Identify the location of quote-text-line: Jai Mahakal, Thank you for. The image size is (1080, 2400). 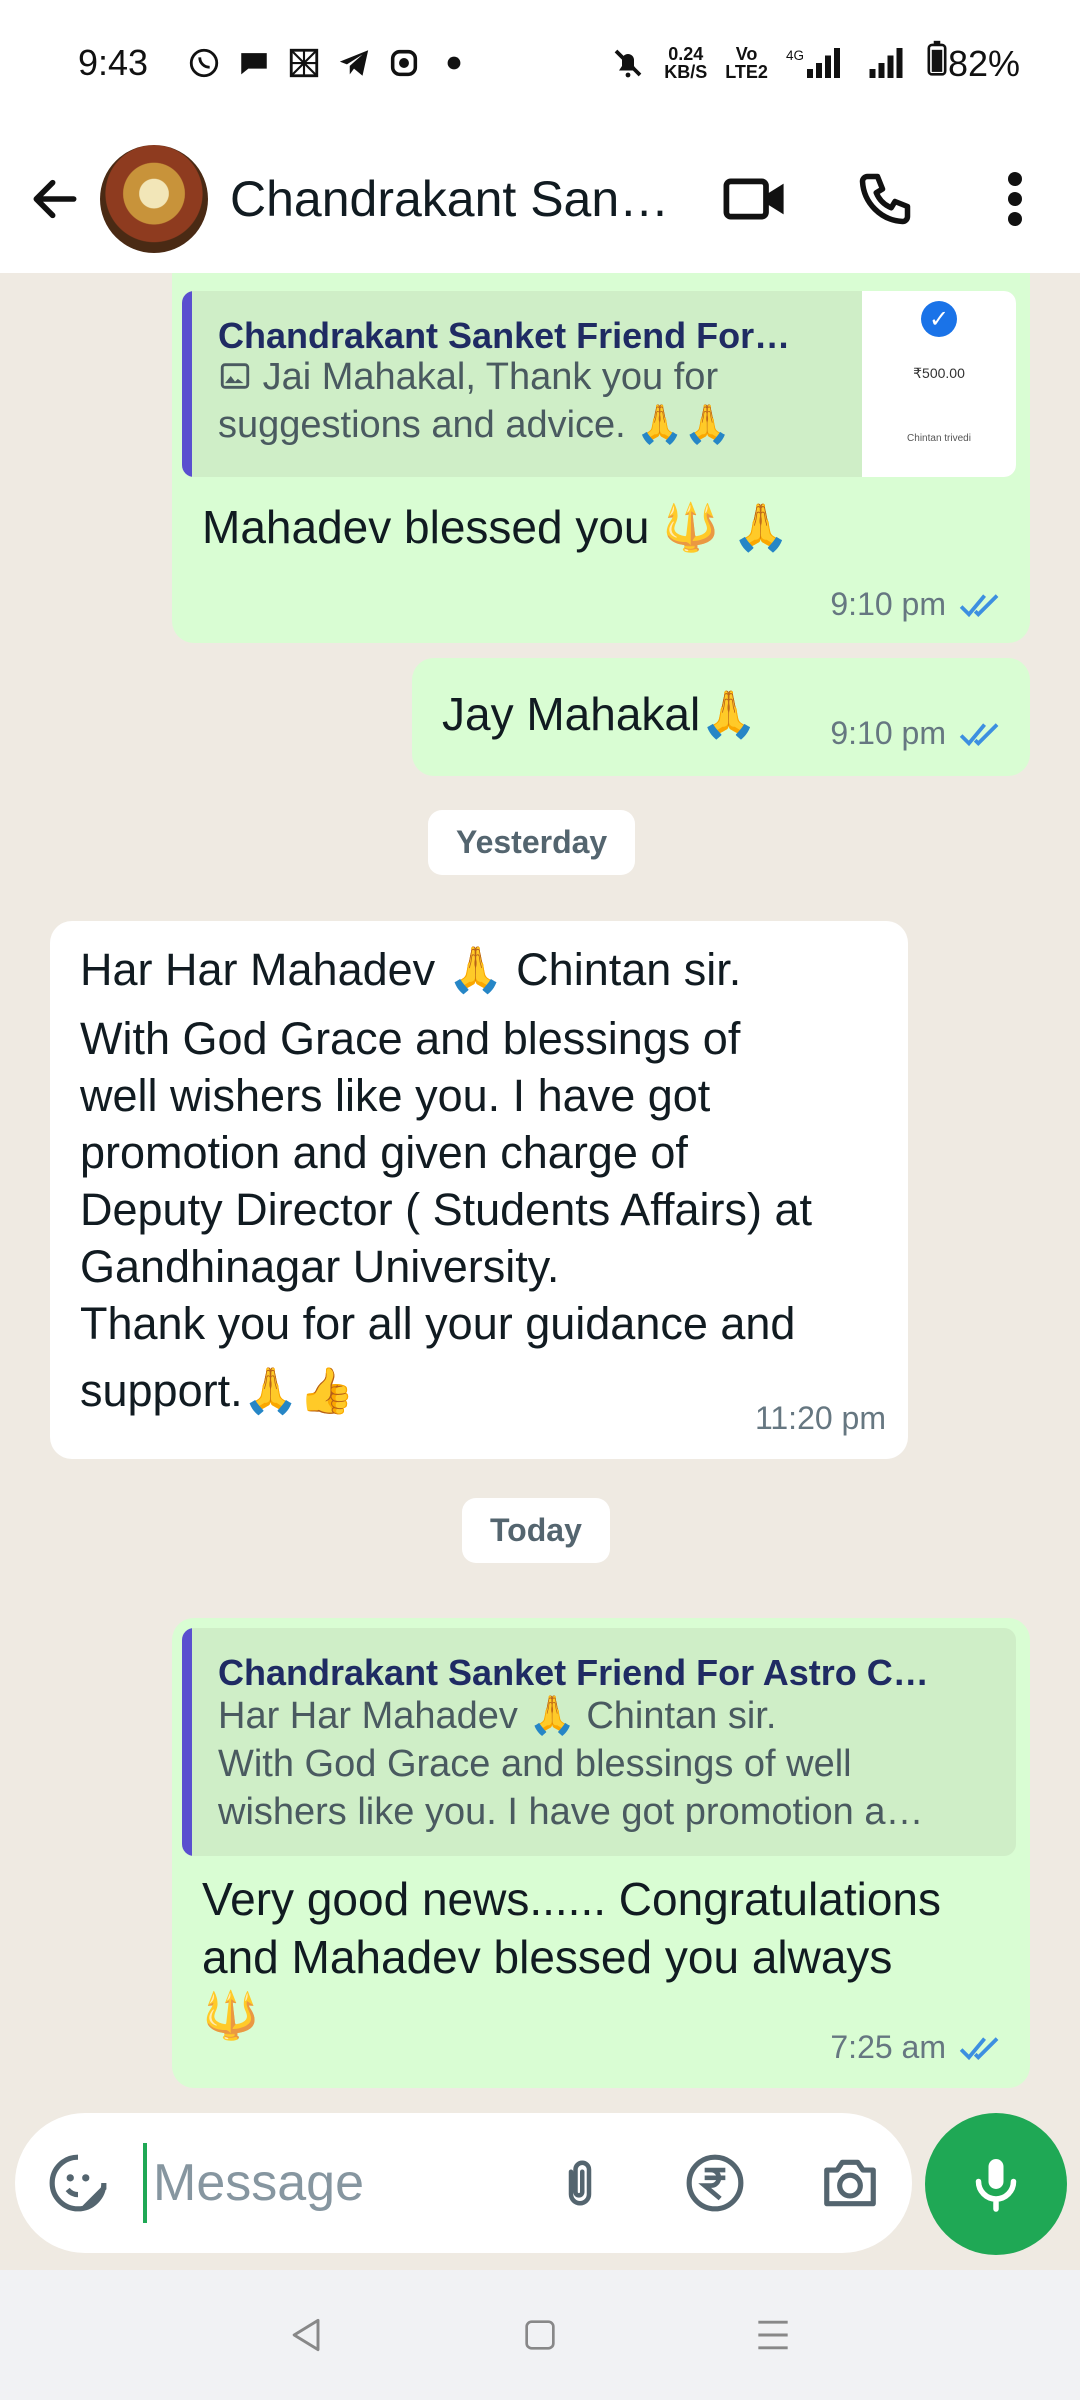
(490, 377).